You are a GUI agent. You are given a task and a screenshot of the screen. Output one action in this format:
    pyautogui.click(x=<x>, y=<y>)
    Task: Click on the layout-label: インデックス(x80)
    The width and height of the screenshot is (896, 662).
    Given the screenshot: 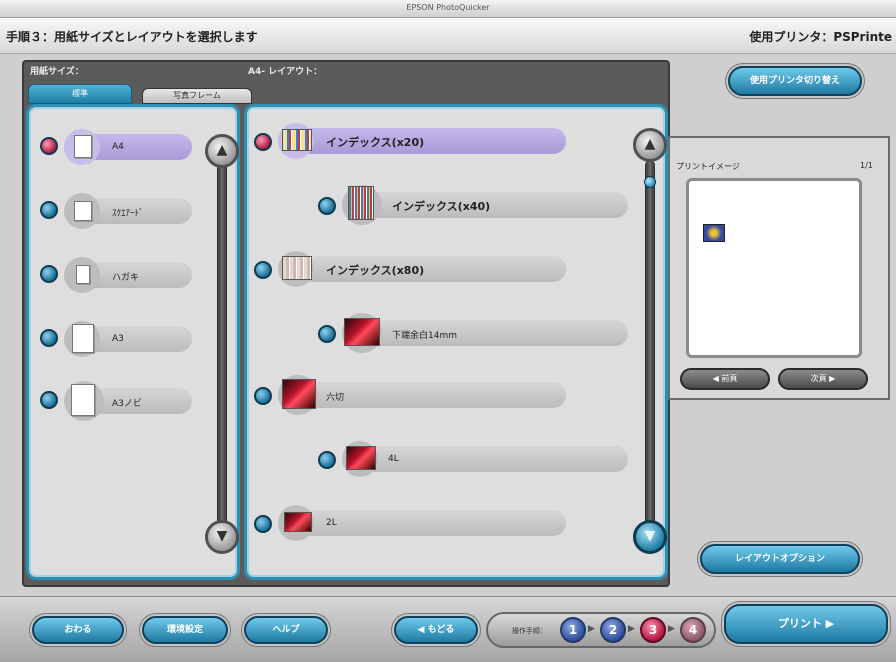 What is the action you would take?
    pyautogui.click(x=375, y=270)
    